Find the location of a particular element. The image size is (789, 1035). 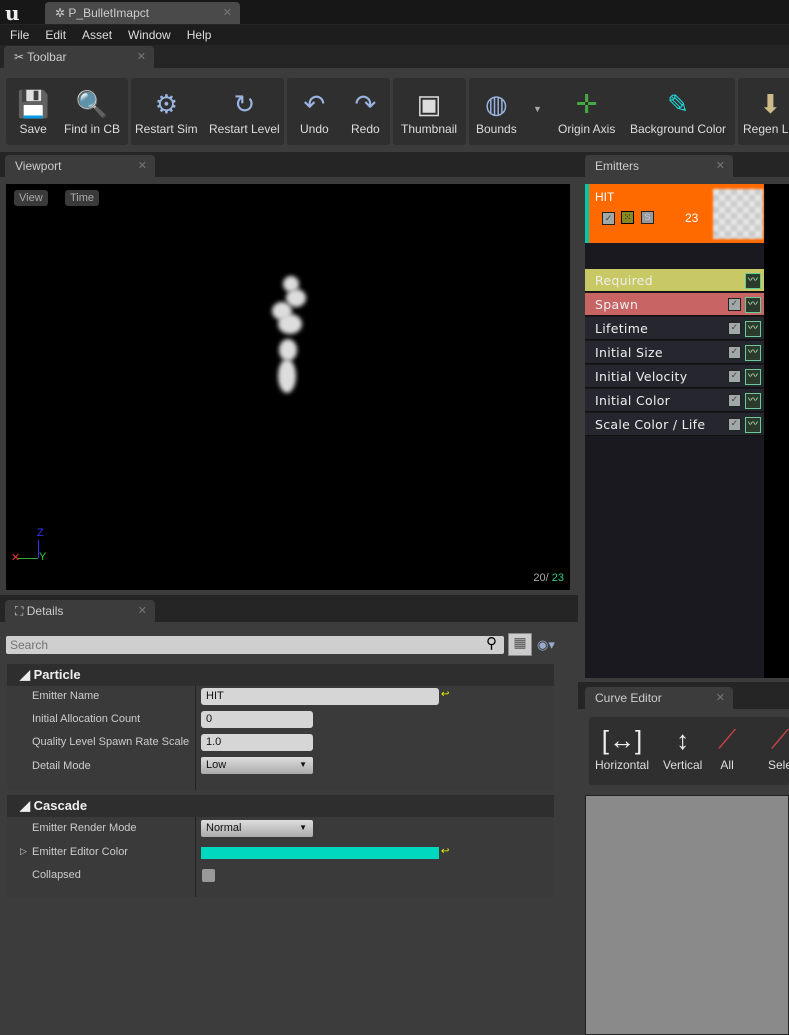

alloc-count-spinbox: 0 is located at coordinates (257, 719).